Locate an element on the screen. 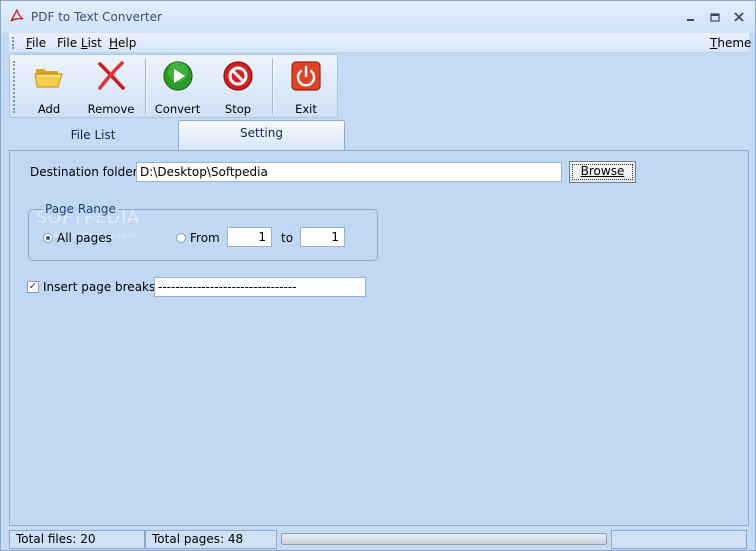  status-cell-empty is located at coordinates (679, 539).